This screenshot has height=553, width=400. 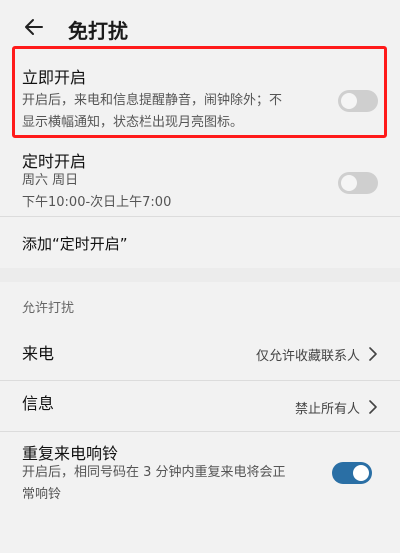 What do you see at coordinates (35, 27) in the screenshot?
I see `back-arrow-icon` at bounding box center [35, 27].